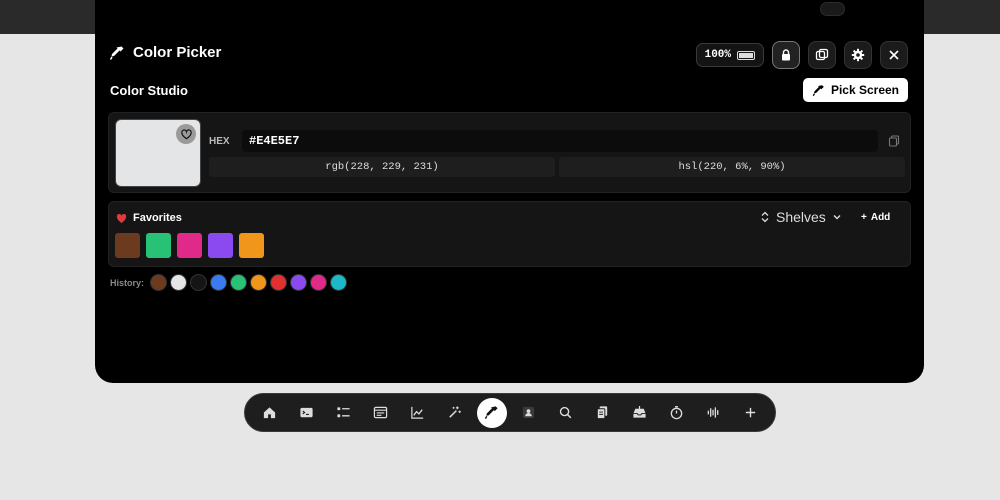  I want to click on terminal-icon, so click(306, 412).